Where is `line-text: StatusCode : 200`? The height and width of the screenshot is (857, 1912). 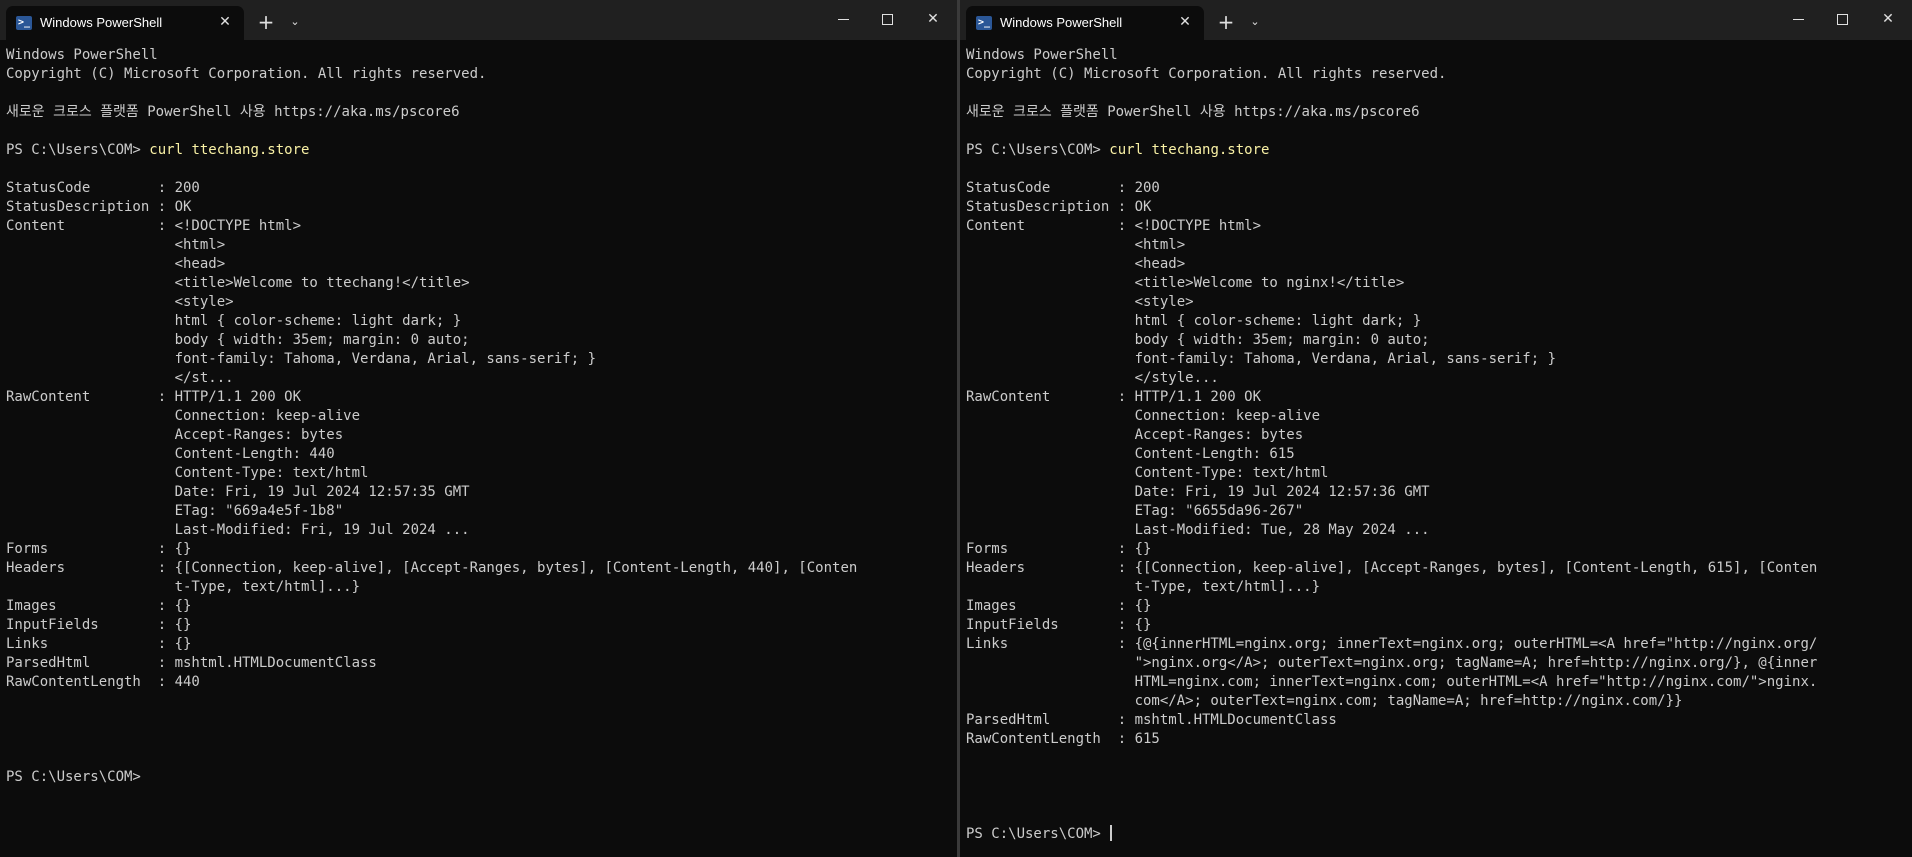
line-text: StatusCode : 200 is located at coordinates (103, 188).